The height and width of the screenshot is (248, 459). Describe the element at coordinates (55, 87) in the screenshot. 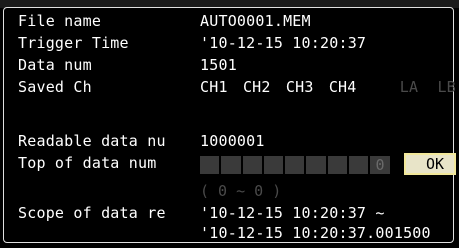

I see `saved-ch-label: Saved Ch` at that location.